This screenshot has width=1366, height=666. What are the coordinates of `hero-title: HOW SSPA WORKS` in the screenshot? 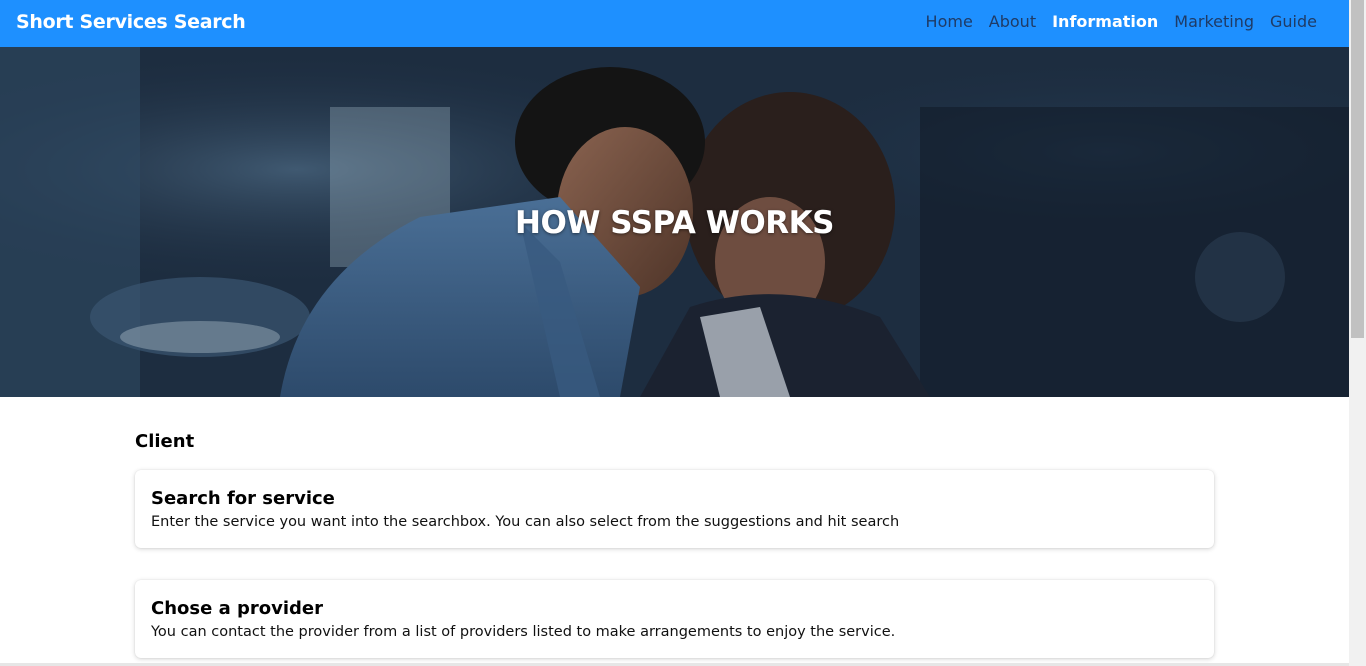 It's located at (674, 223).